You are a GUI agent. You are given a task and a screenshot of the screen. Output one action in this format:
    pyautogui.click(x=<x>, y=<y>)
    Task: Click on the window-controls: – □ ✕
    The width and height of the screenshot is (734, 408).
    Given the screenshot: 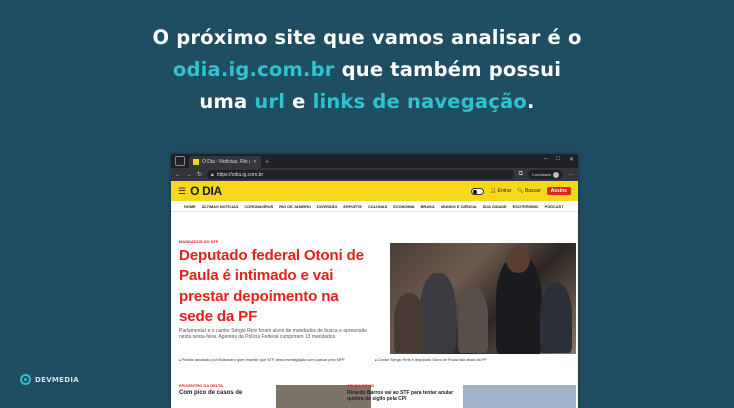 What is the action you would take?
    pyautogui.click(x=559, y=159)
    